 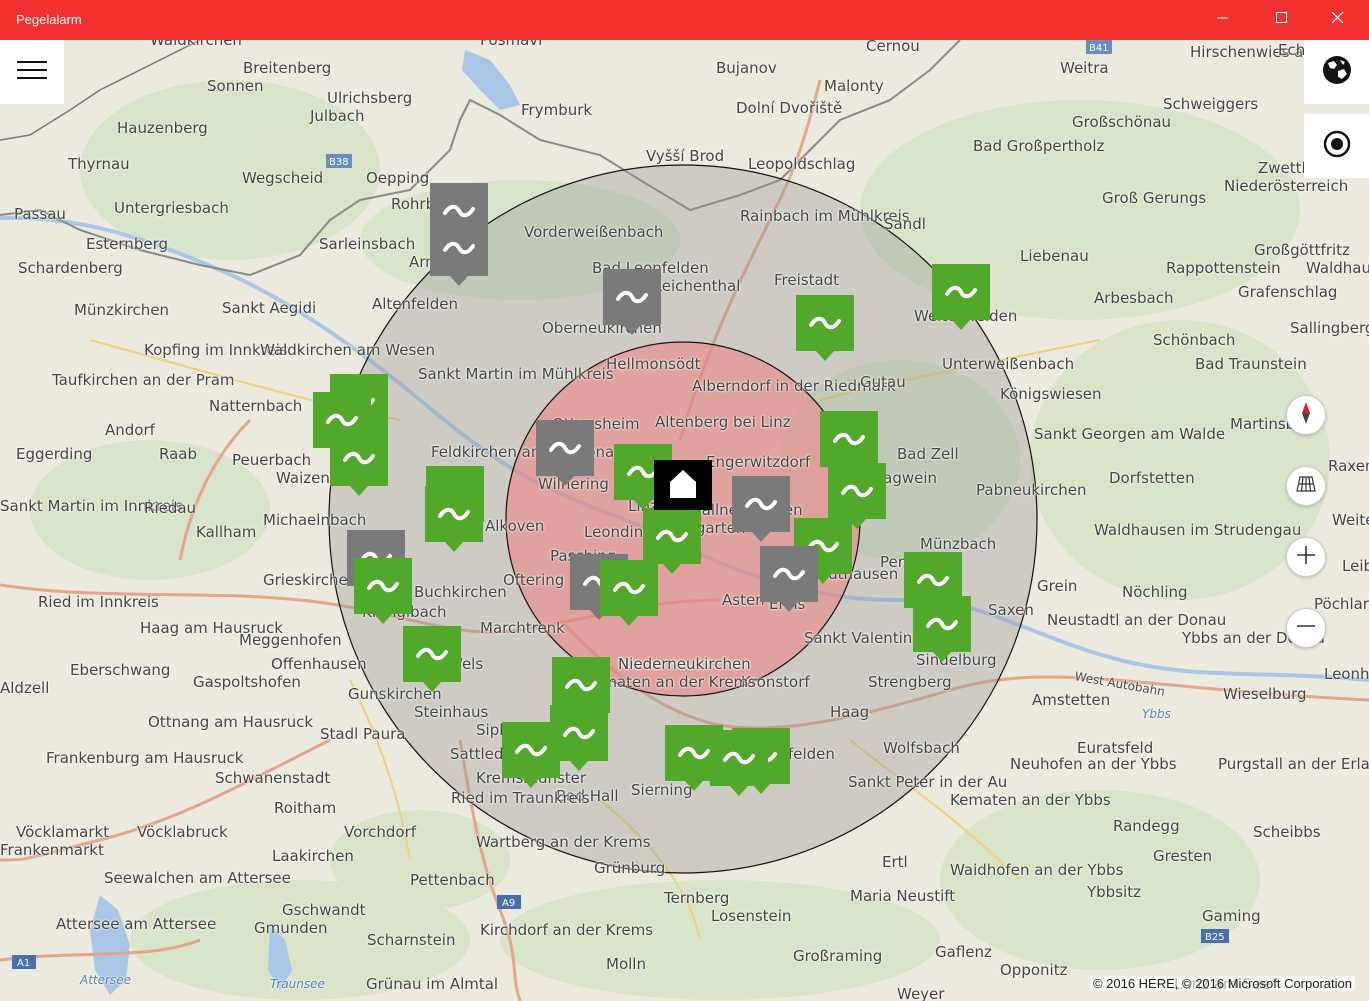 What do you see at coordinates (1306, 557) in the screenshot?
I see `zoom-in-button` at bounding box center [1306, 557].